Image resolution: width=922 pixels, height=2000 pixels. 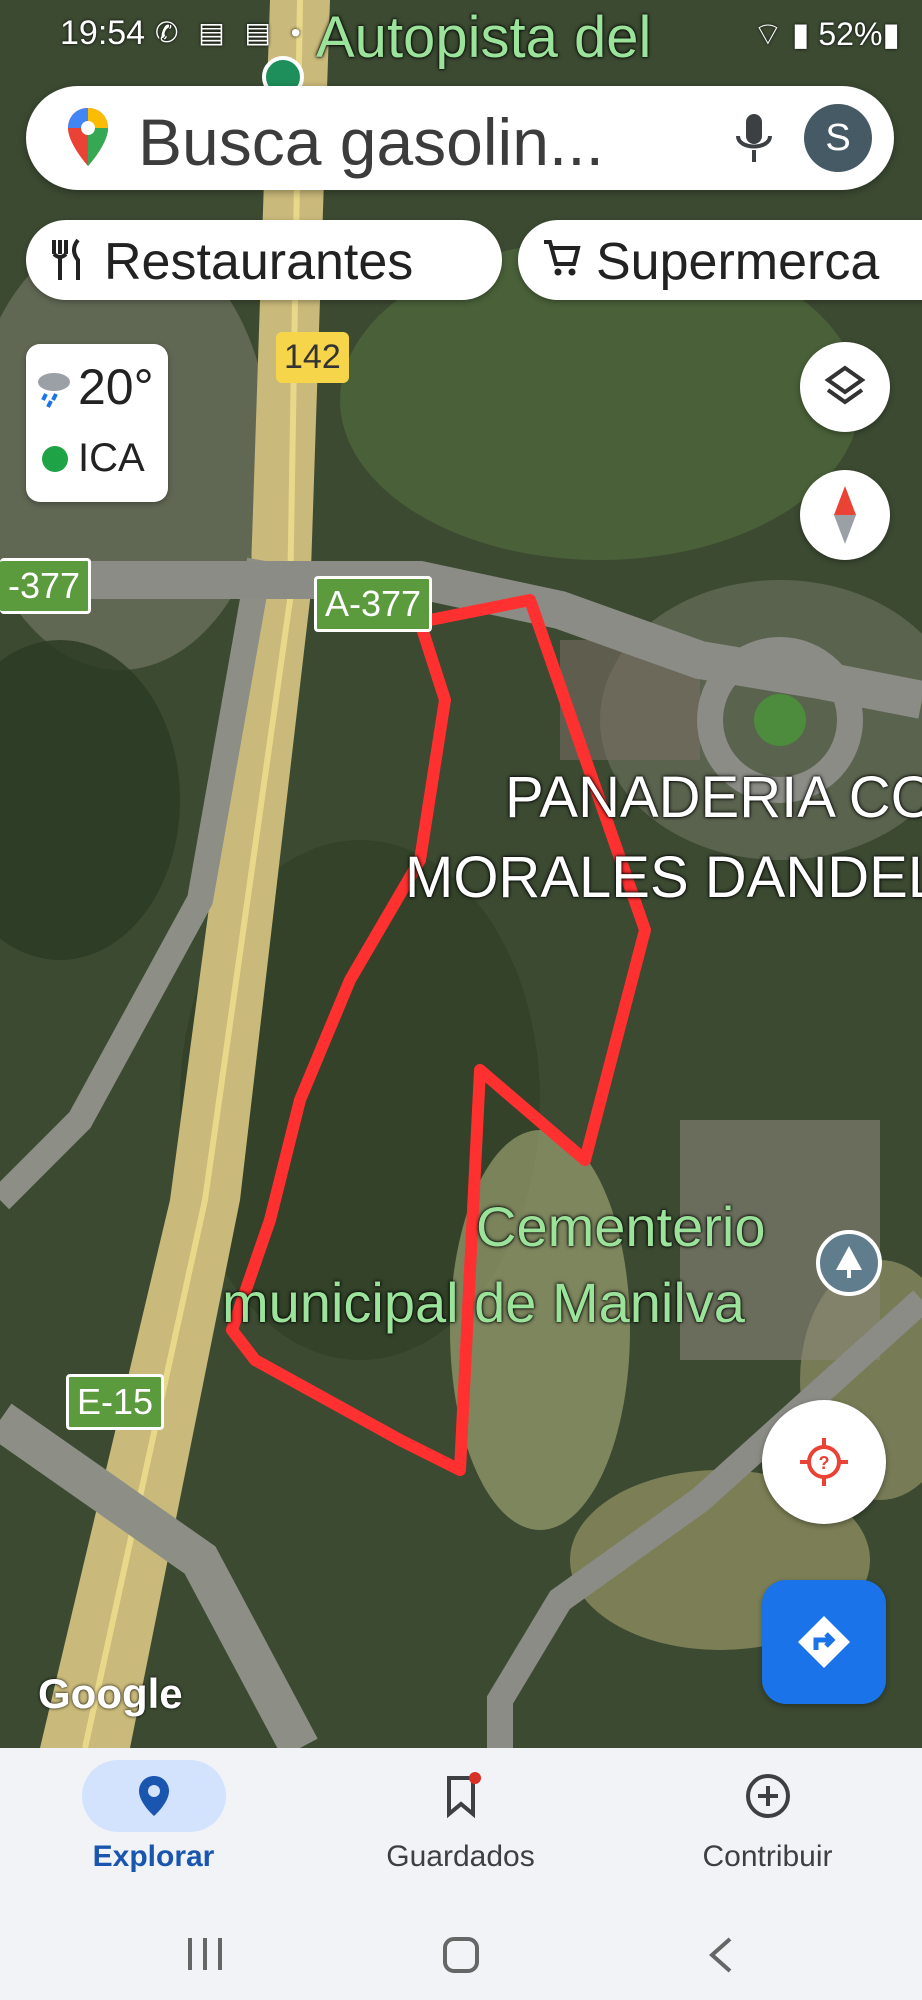 I want to click on chip-label: Restaurantes, so click(x=259, y=262).